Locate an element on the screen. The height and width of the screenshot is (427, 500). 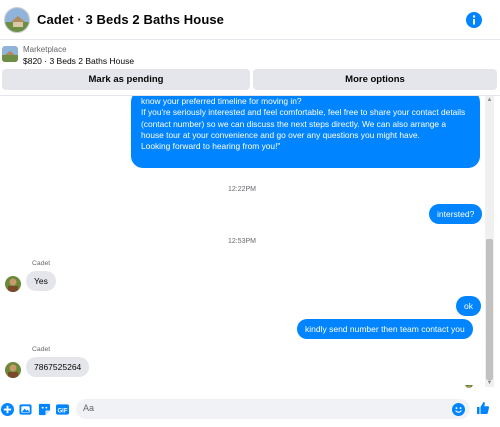
emoji-icon is located at coordinates (458, 409).